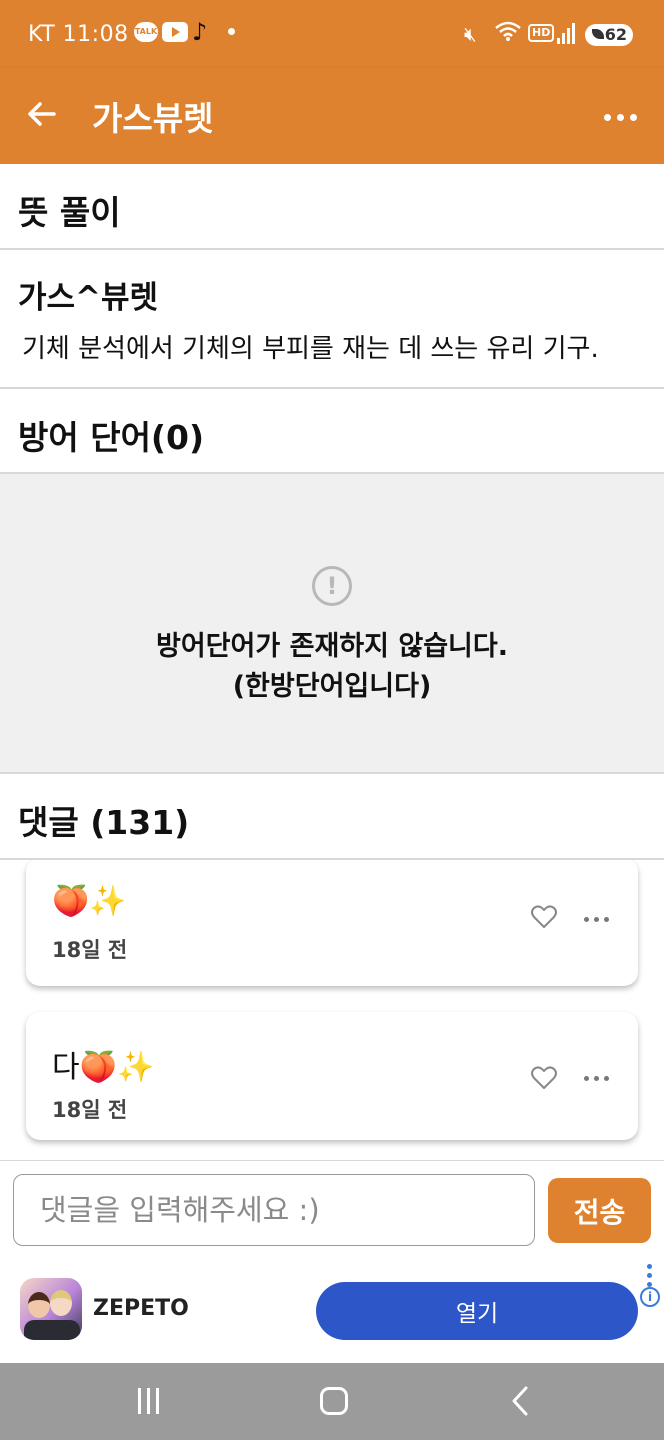 The image size is (664, 1440). Describe the element at coordinates (89, 901) in the screenshot. I see `comment-text: 🍑✨` at that location.